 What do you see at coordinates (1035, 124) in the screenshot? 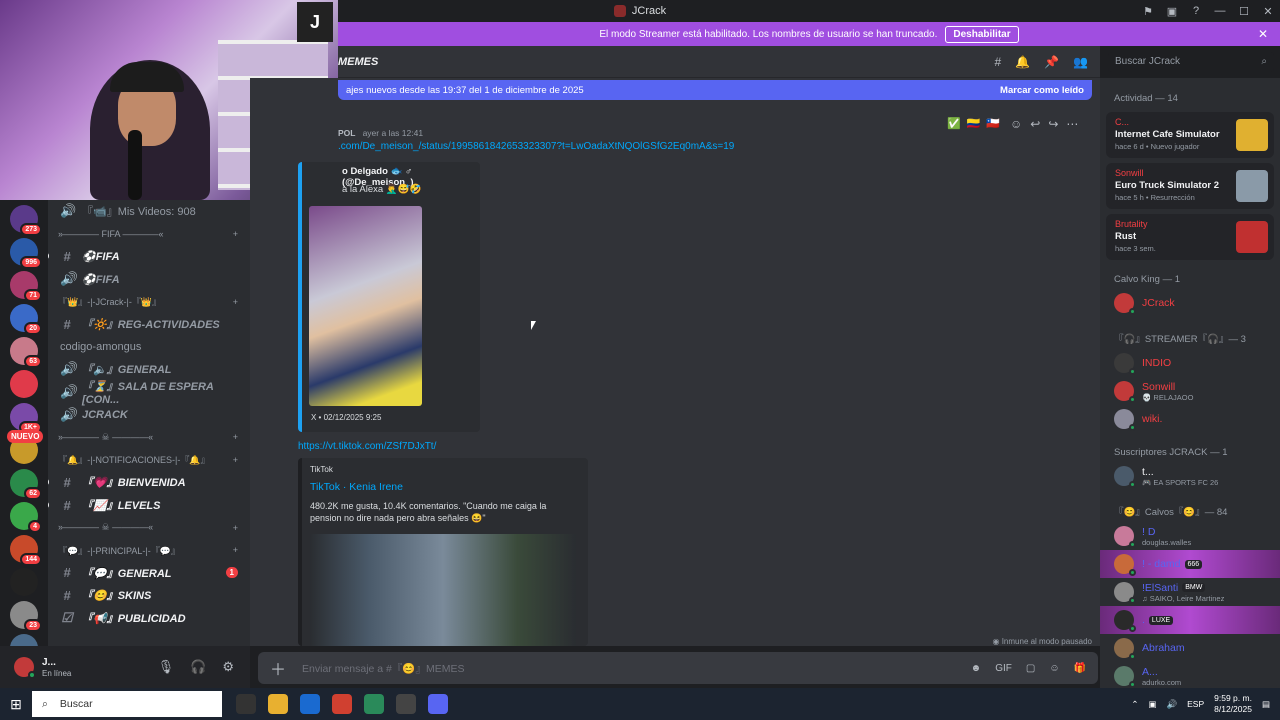
I see `reply-icon: ↩` at bounding box center [1035, 124].